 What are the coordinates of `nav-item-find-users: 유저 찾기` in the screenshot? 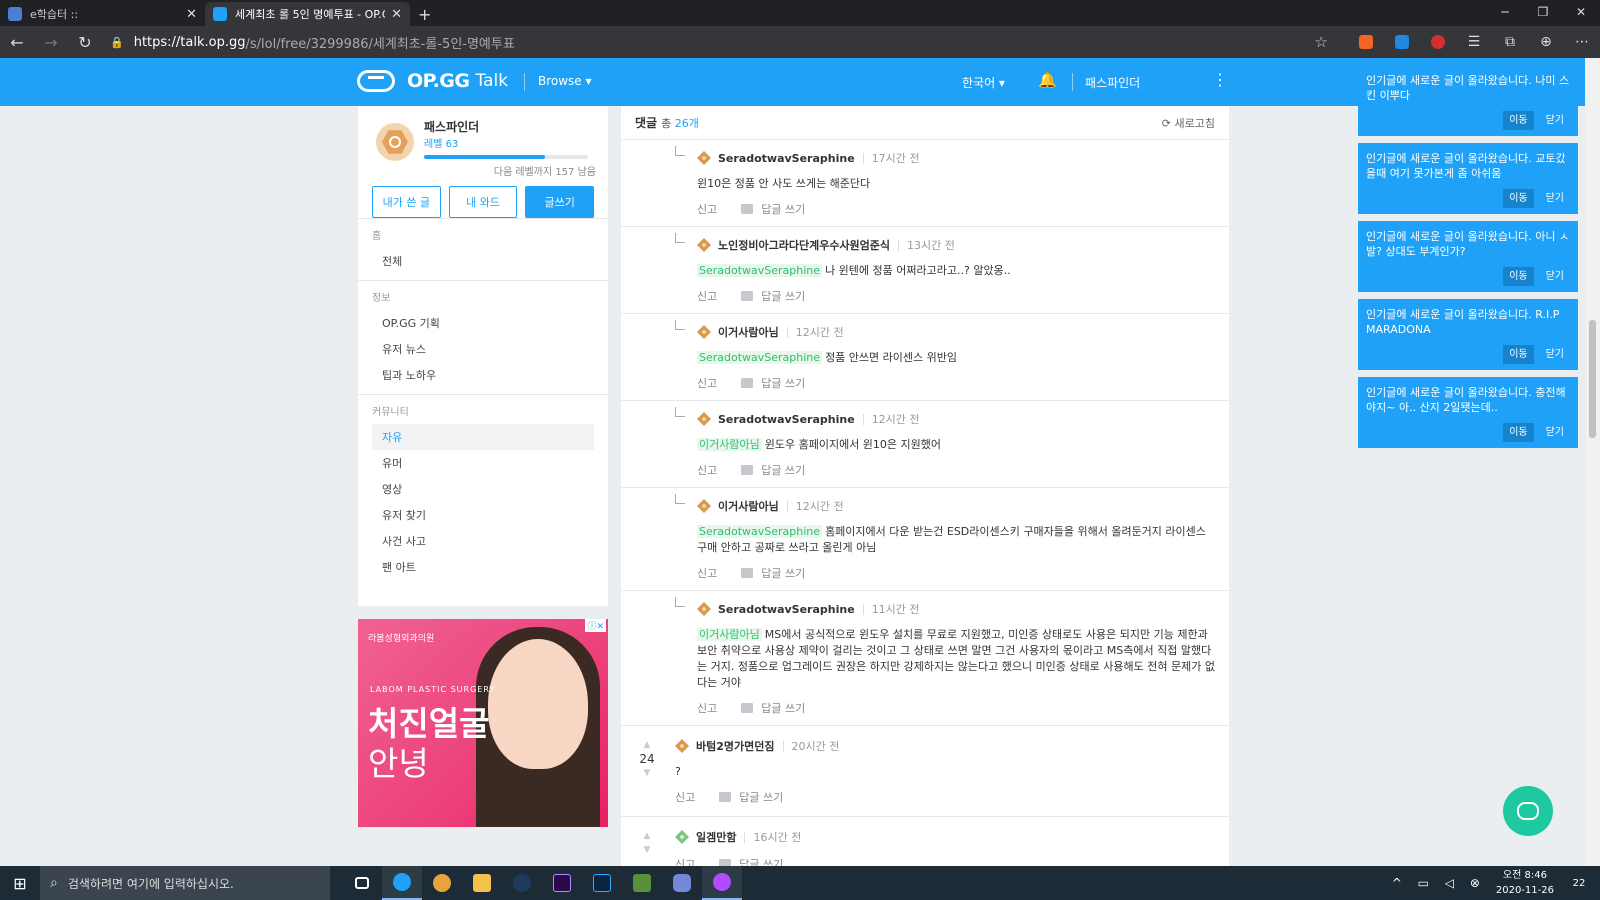 It's located at (483, 515).